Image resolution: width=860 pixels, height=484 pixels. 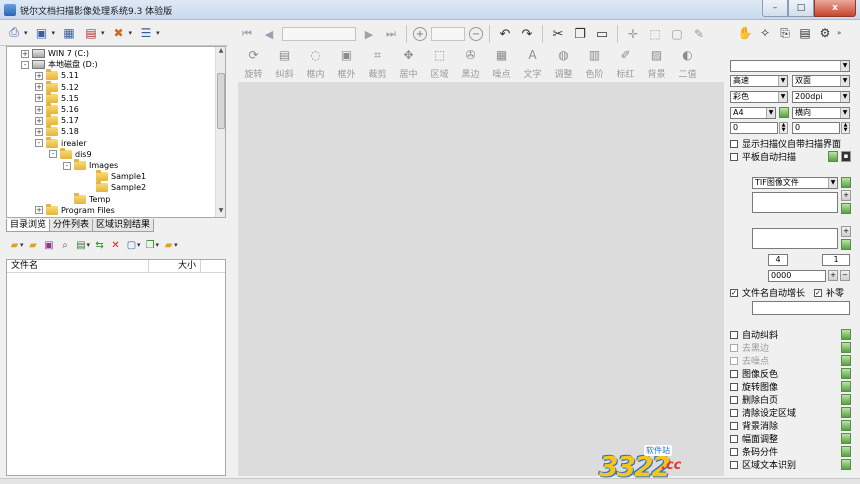 What do you see at coordinates (563, 64) in the screenshot?
I see `tool-adjust: ◍ 调整` at bounding box center [563, 64].